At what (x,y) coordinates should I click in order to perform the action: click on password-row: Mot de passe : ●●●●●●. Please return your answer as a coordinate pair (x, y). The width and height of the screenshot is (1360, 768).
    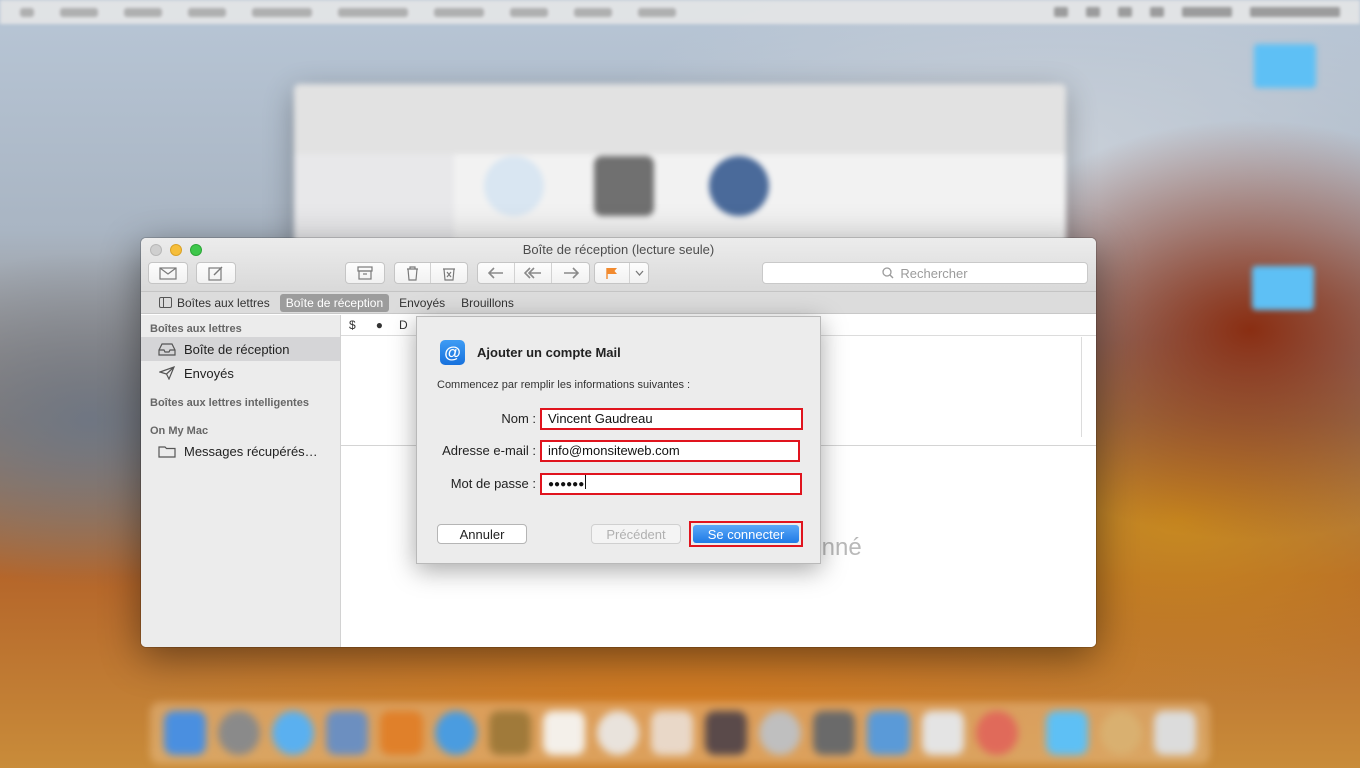
    Looking at the image, I should click on (619, 484).